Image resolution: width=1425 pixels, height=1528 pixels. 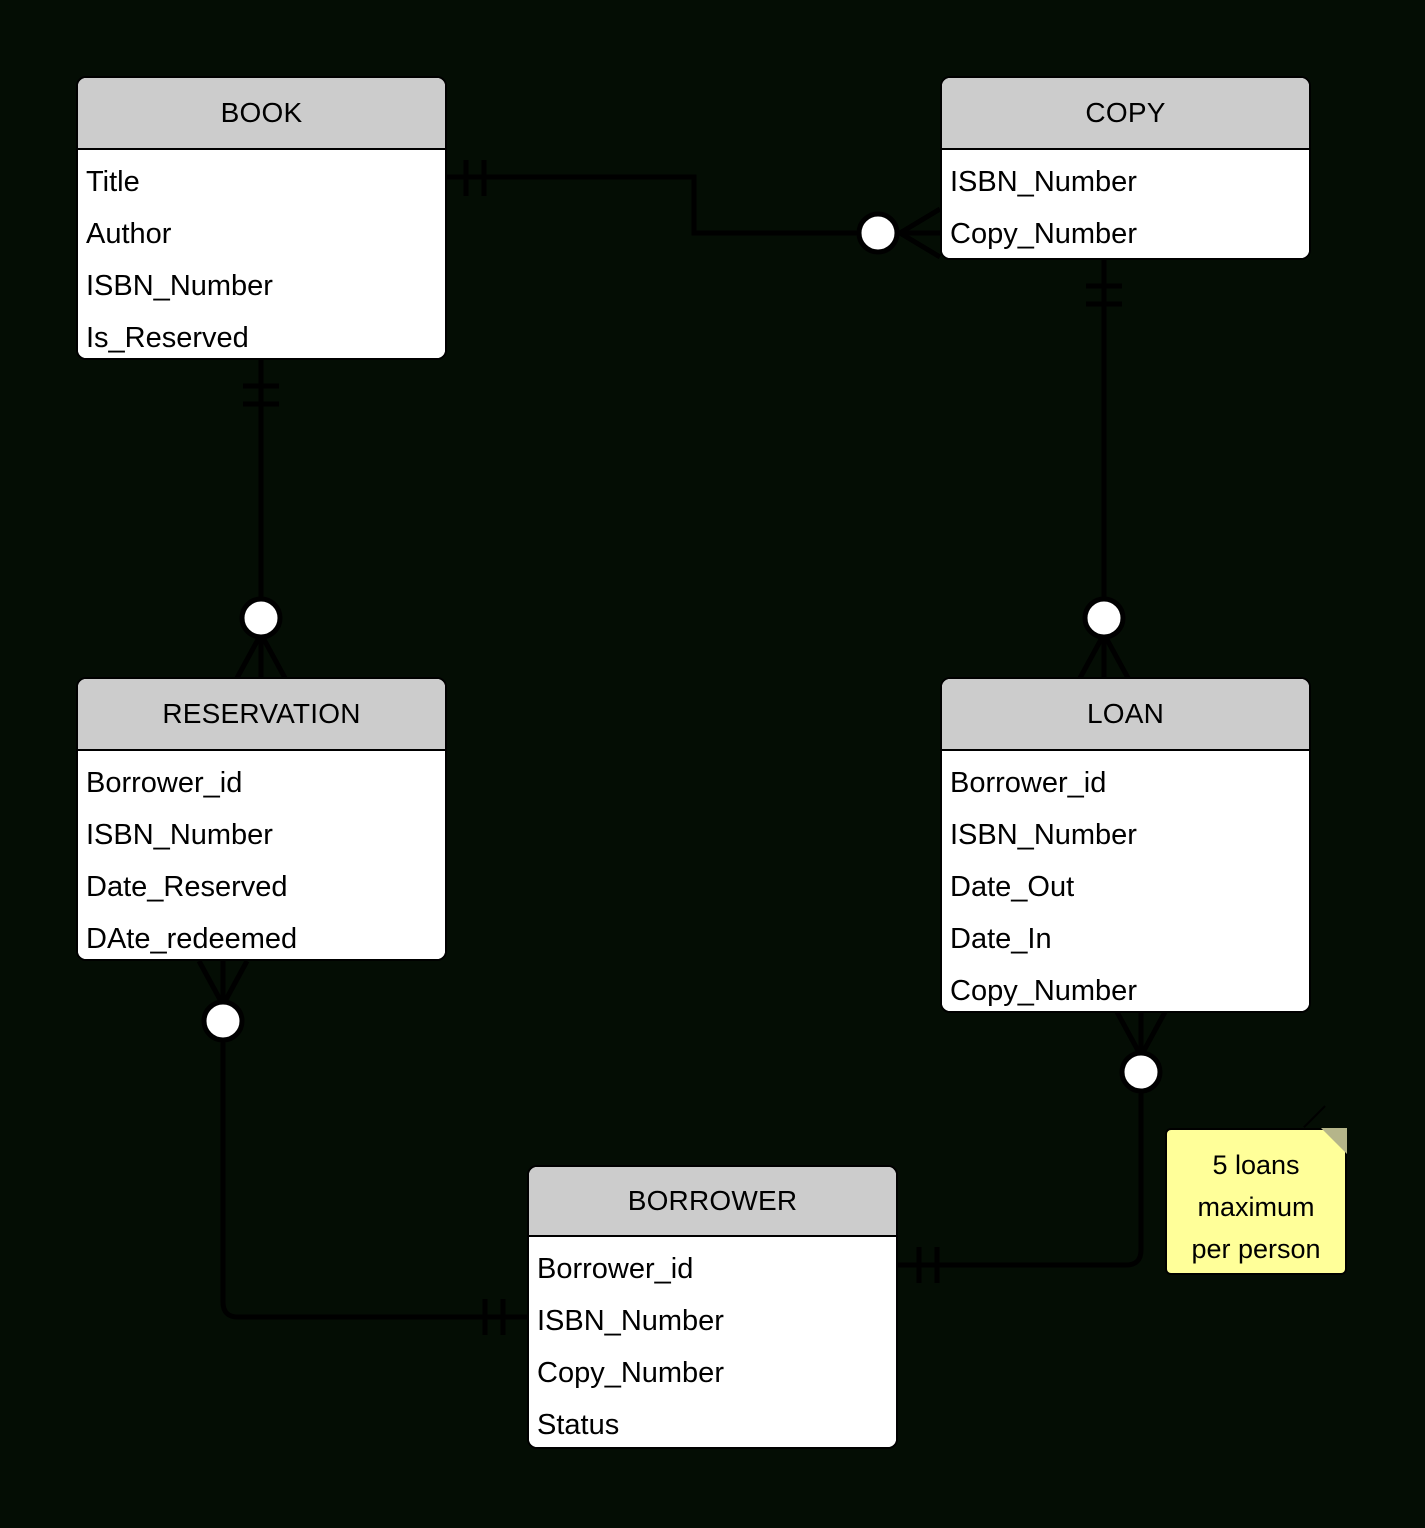 I want to click on attribute-row: DAte_redeemed, so click(x=192, y=939).